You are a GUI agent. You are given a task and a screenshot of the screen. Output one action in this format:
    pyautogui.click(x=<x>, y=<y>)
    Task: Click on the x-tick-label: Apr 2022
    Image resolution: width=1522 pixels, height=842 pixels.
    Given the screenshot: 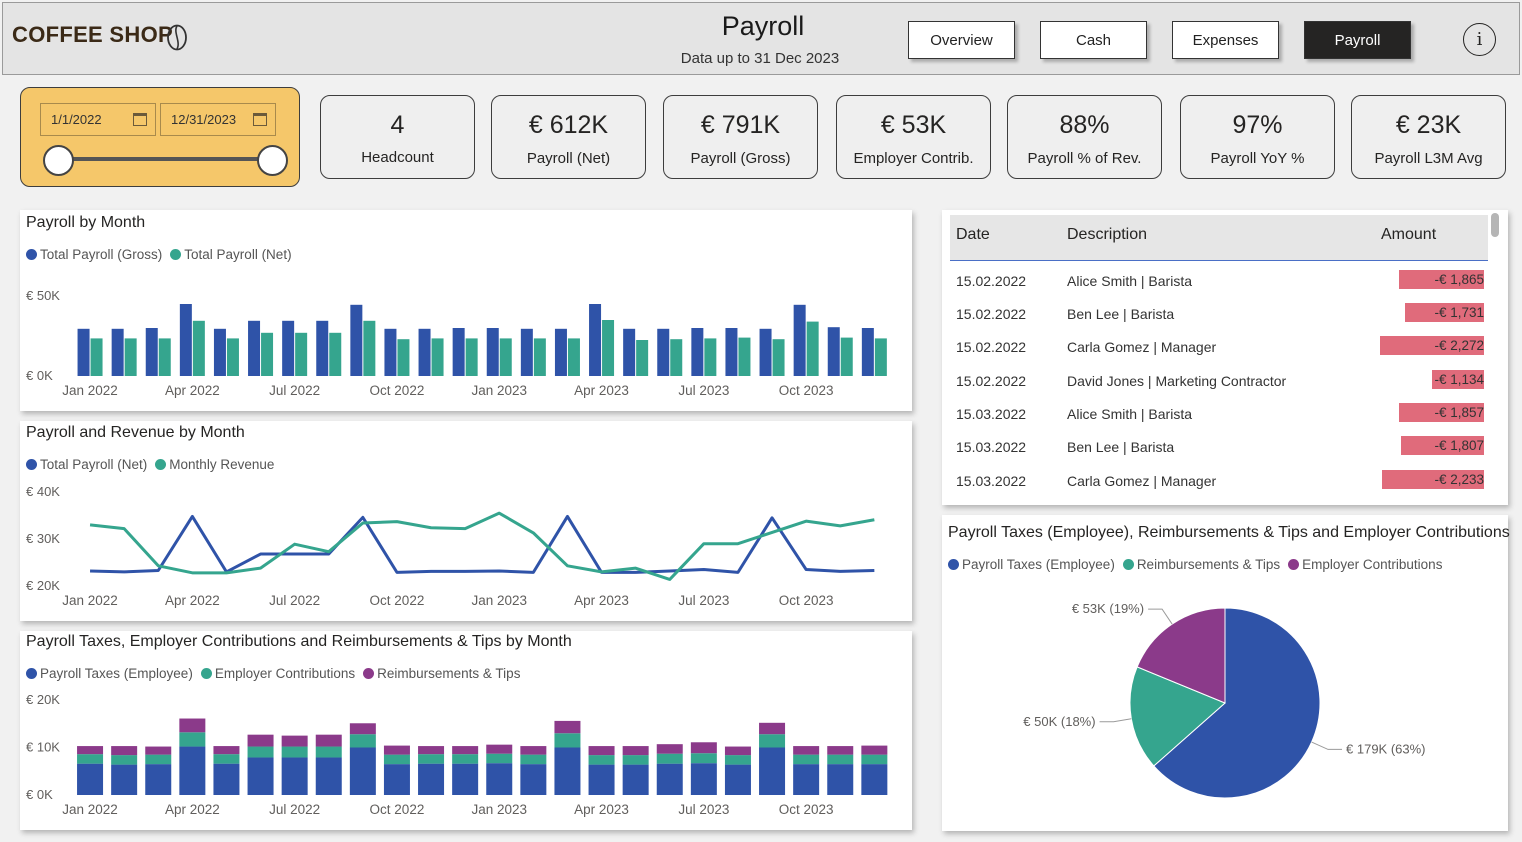 What is the action you would take?
    pyautogui.click(x=192, y=390)
    